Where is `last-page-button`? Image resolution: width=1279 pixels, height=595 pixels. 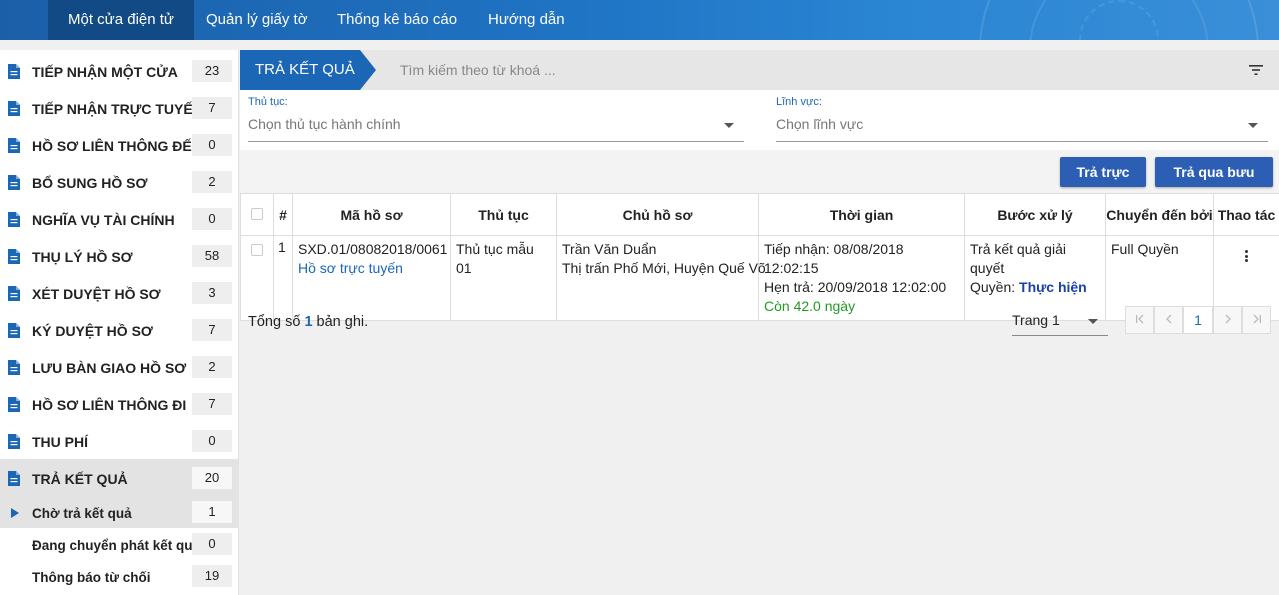 last-page-button is located at coordinates (1256, 320).